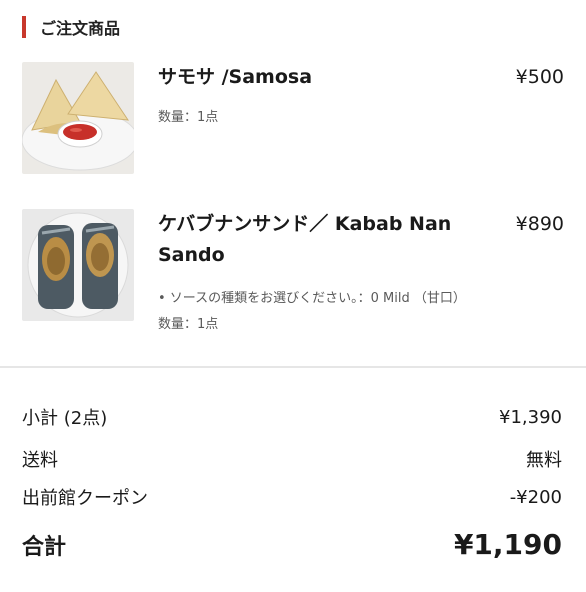  I want to click on section-header: ご注文商品, so click(71, 27).